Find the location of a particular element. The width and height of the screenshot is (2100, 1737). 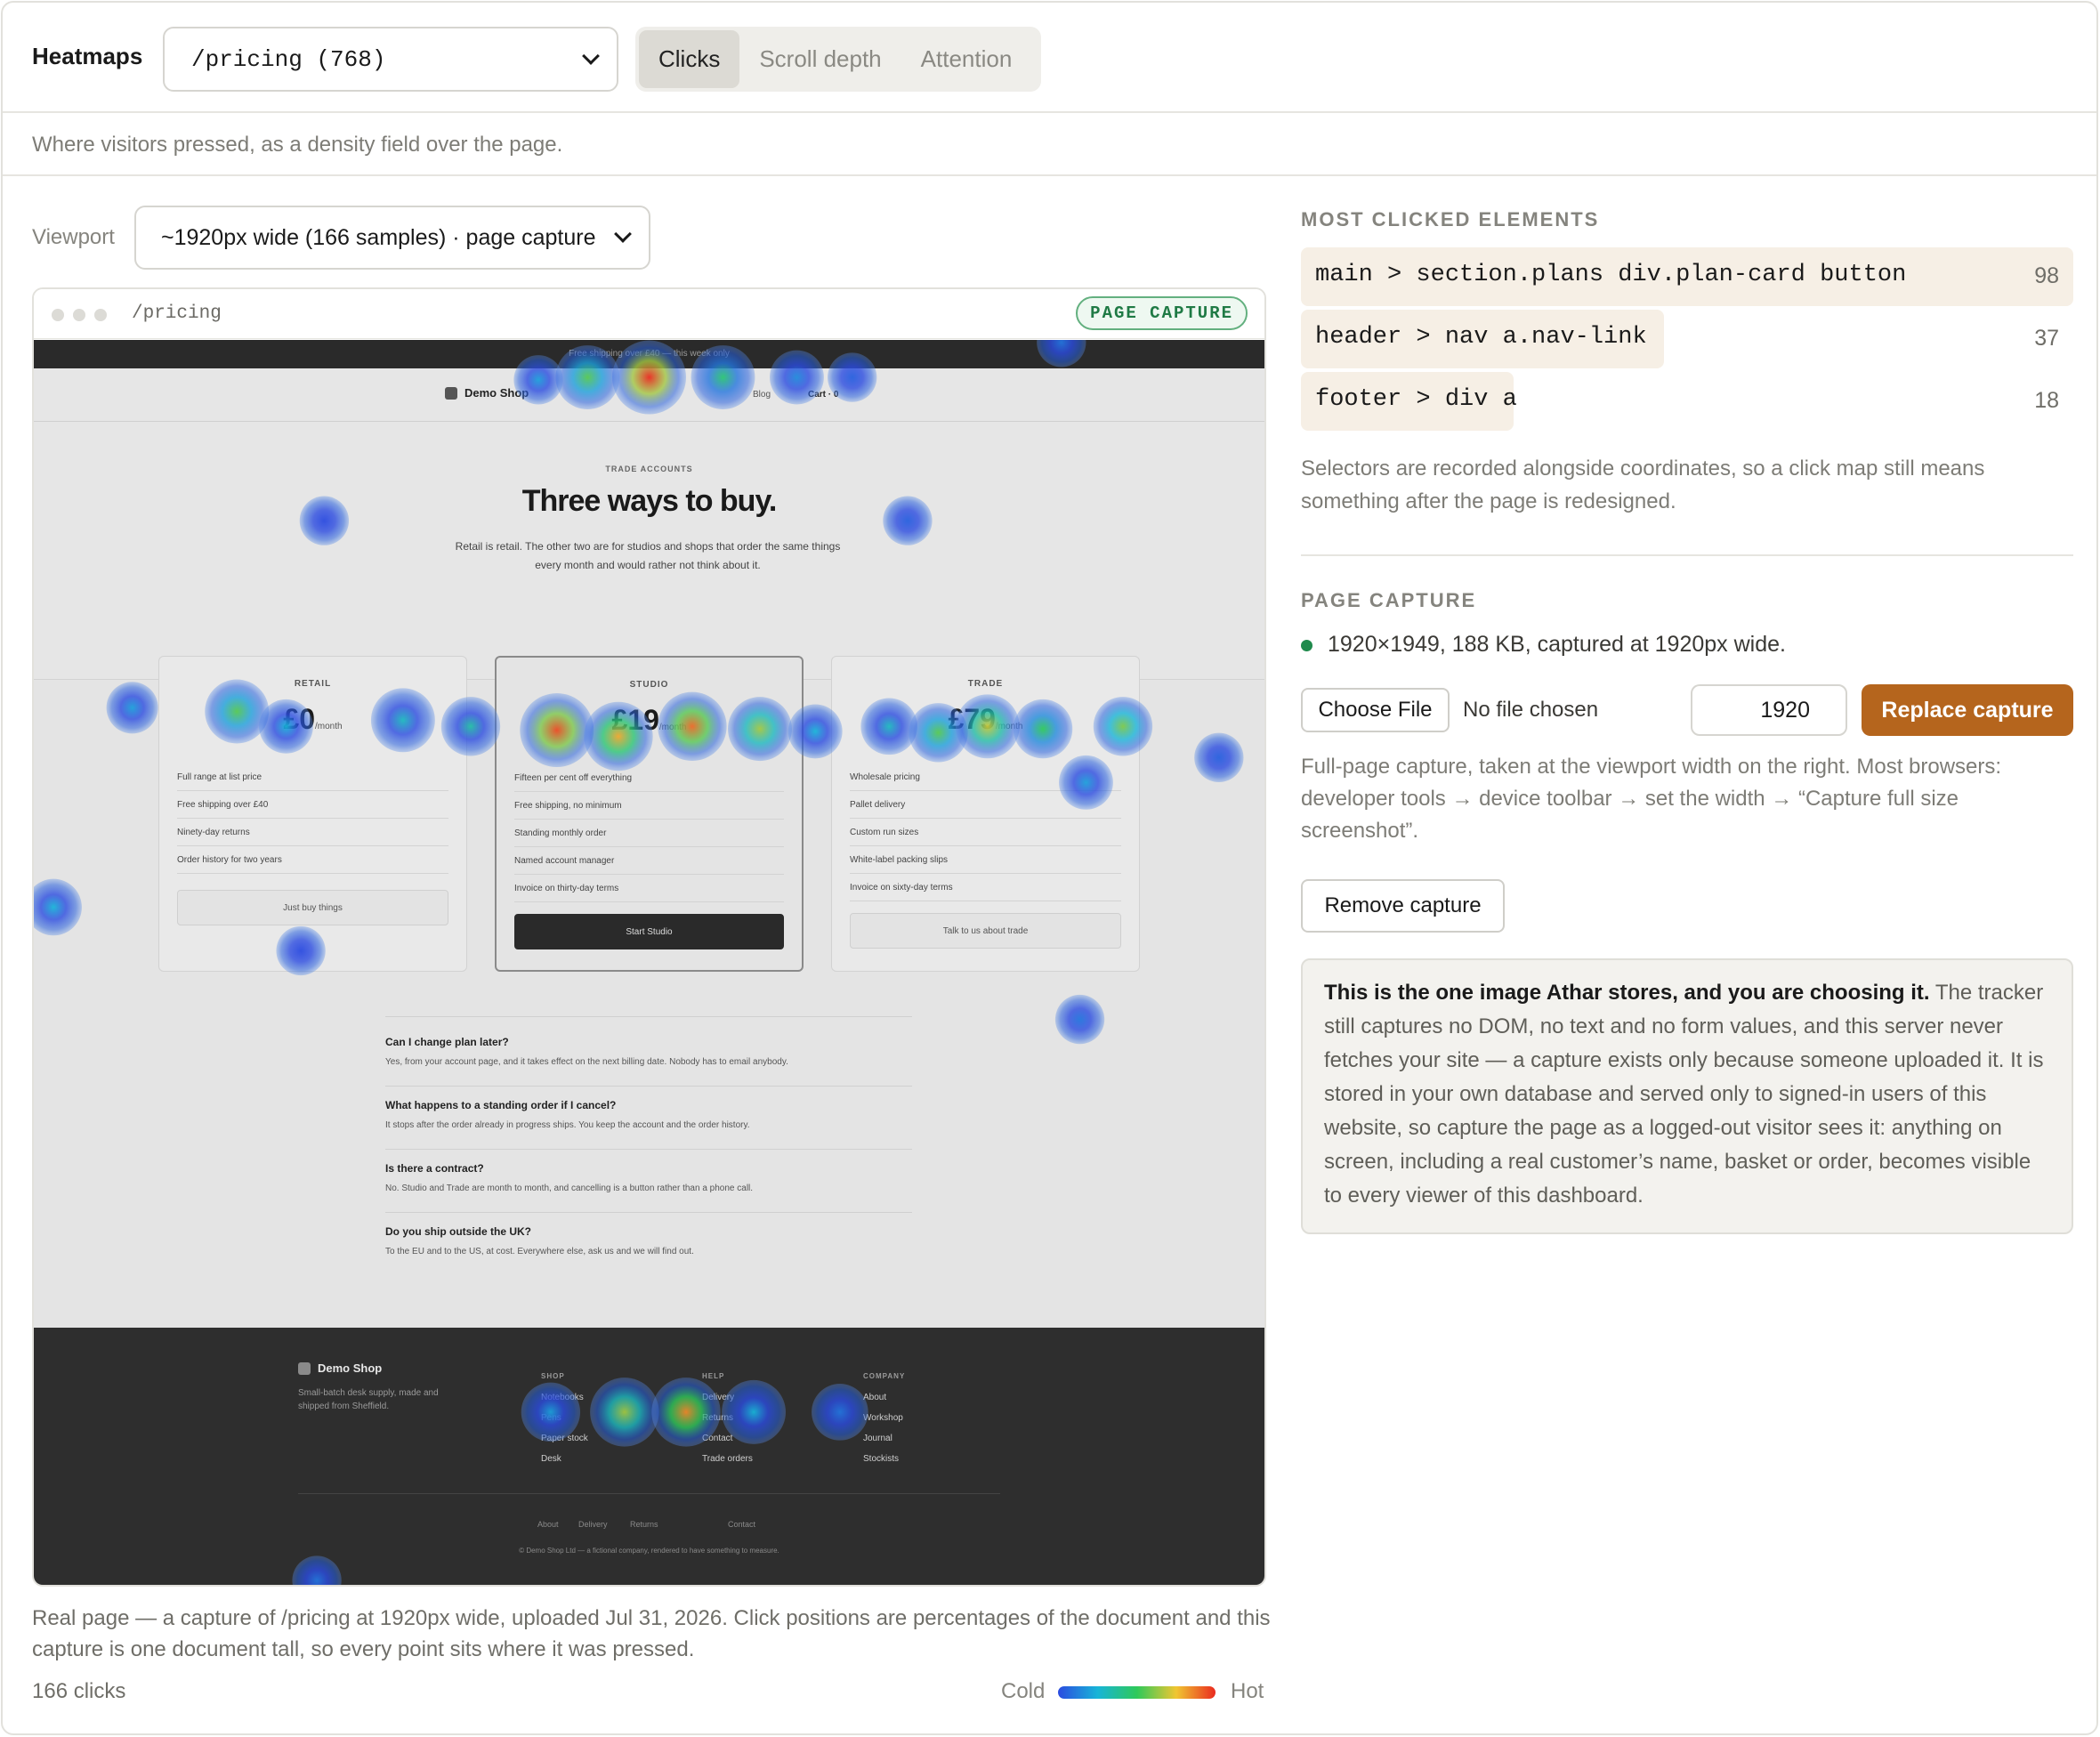

element-selector: header > nav a.nav-link is located at coordinates (1481, 337).